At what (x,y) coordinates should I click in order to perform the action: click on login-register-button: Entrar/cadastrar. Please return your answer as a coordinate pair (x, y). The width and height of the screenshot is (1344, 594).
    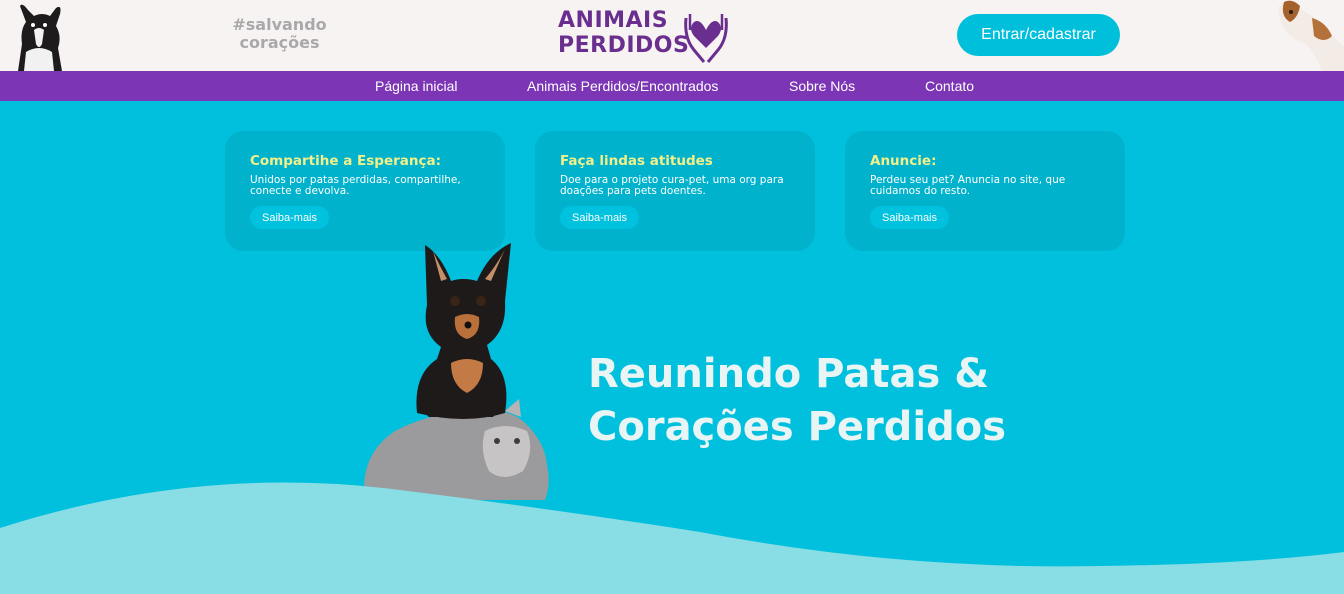
    Looking at the image, I should click on (1038, 35).